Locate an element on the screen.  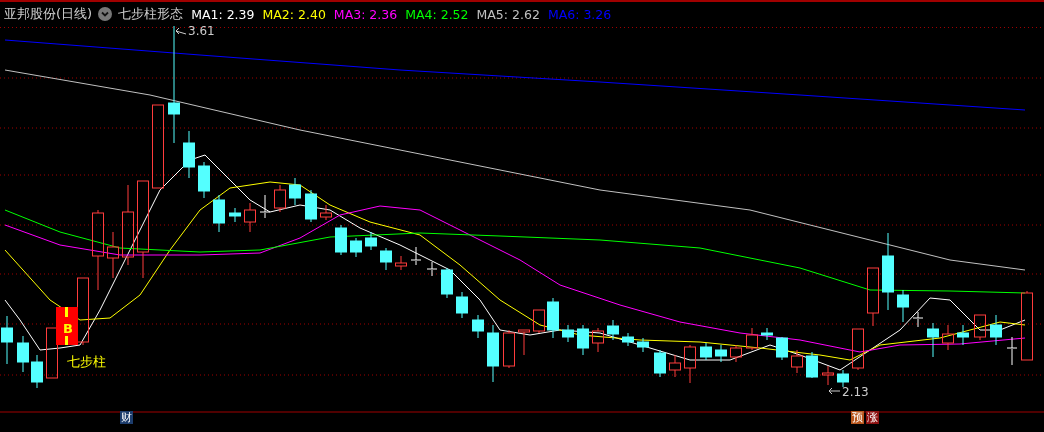
signal-label: 七步柱 is located at coordinates (86, 361).